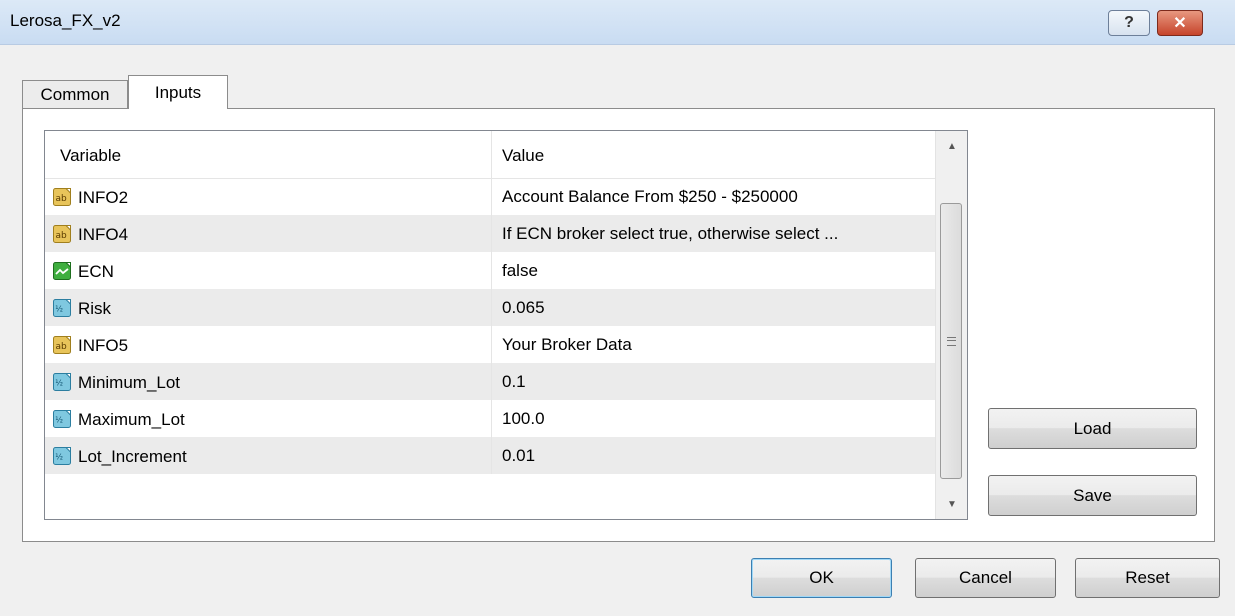 This screenshot has height=616, width=1235. What do you see at coordinates (62, 271) in the screenshot?
I see `bool-type-icon` at bounding box center [62, 271].